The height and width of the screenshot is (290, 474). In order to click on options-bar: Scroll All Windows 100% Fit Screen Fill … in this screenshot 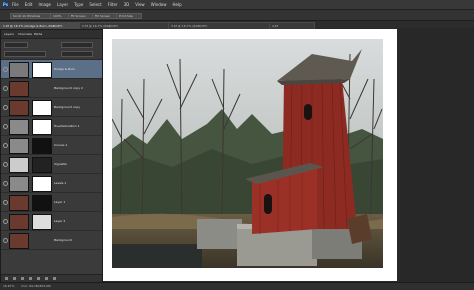, I will do `click(237, 15)`.